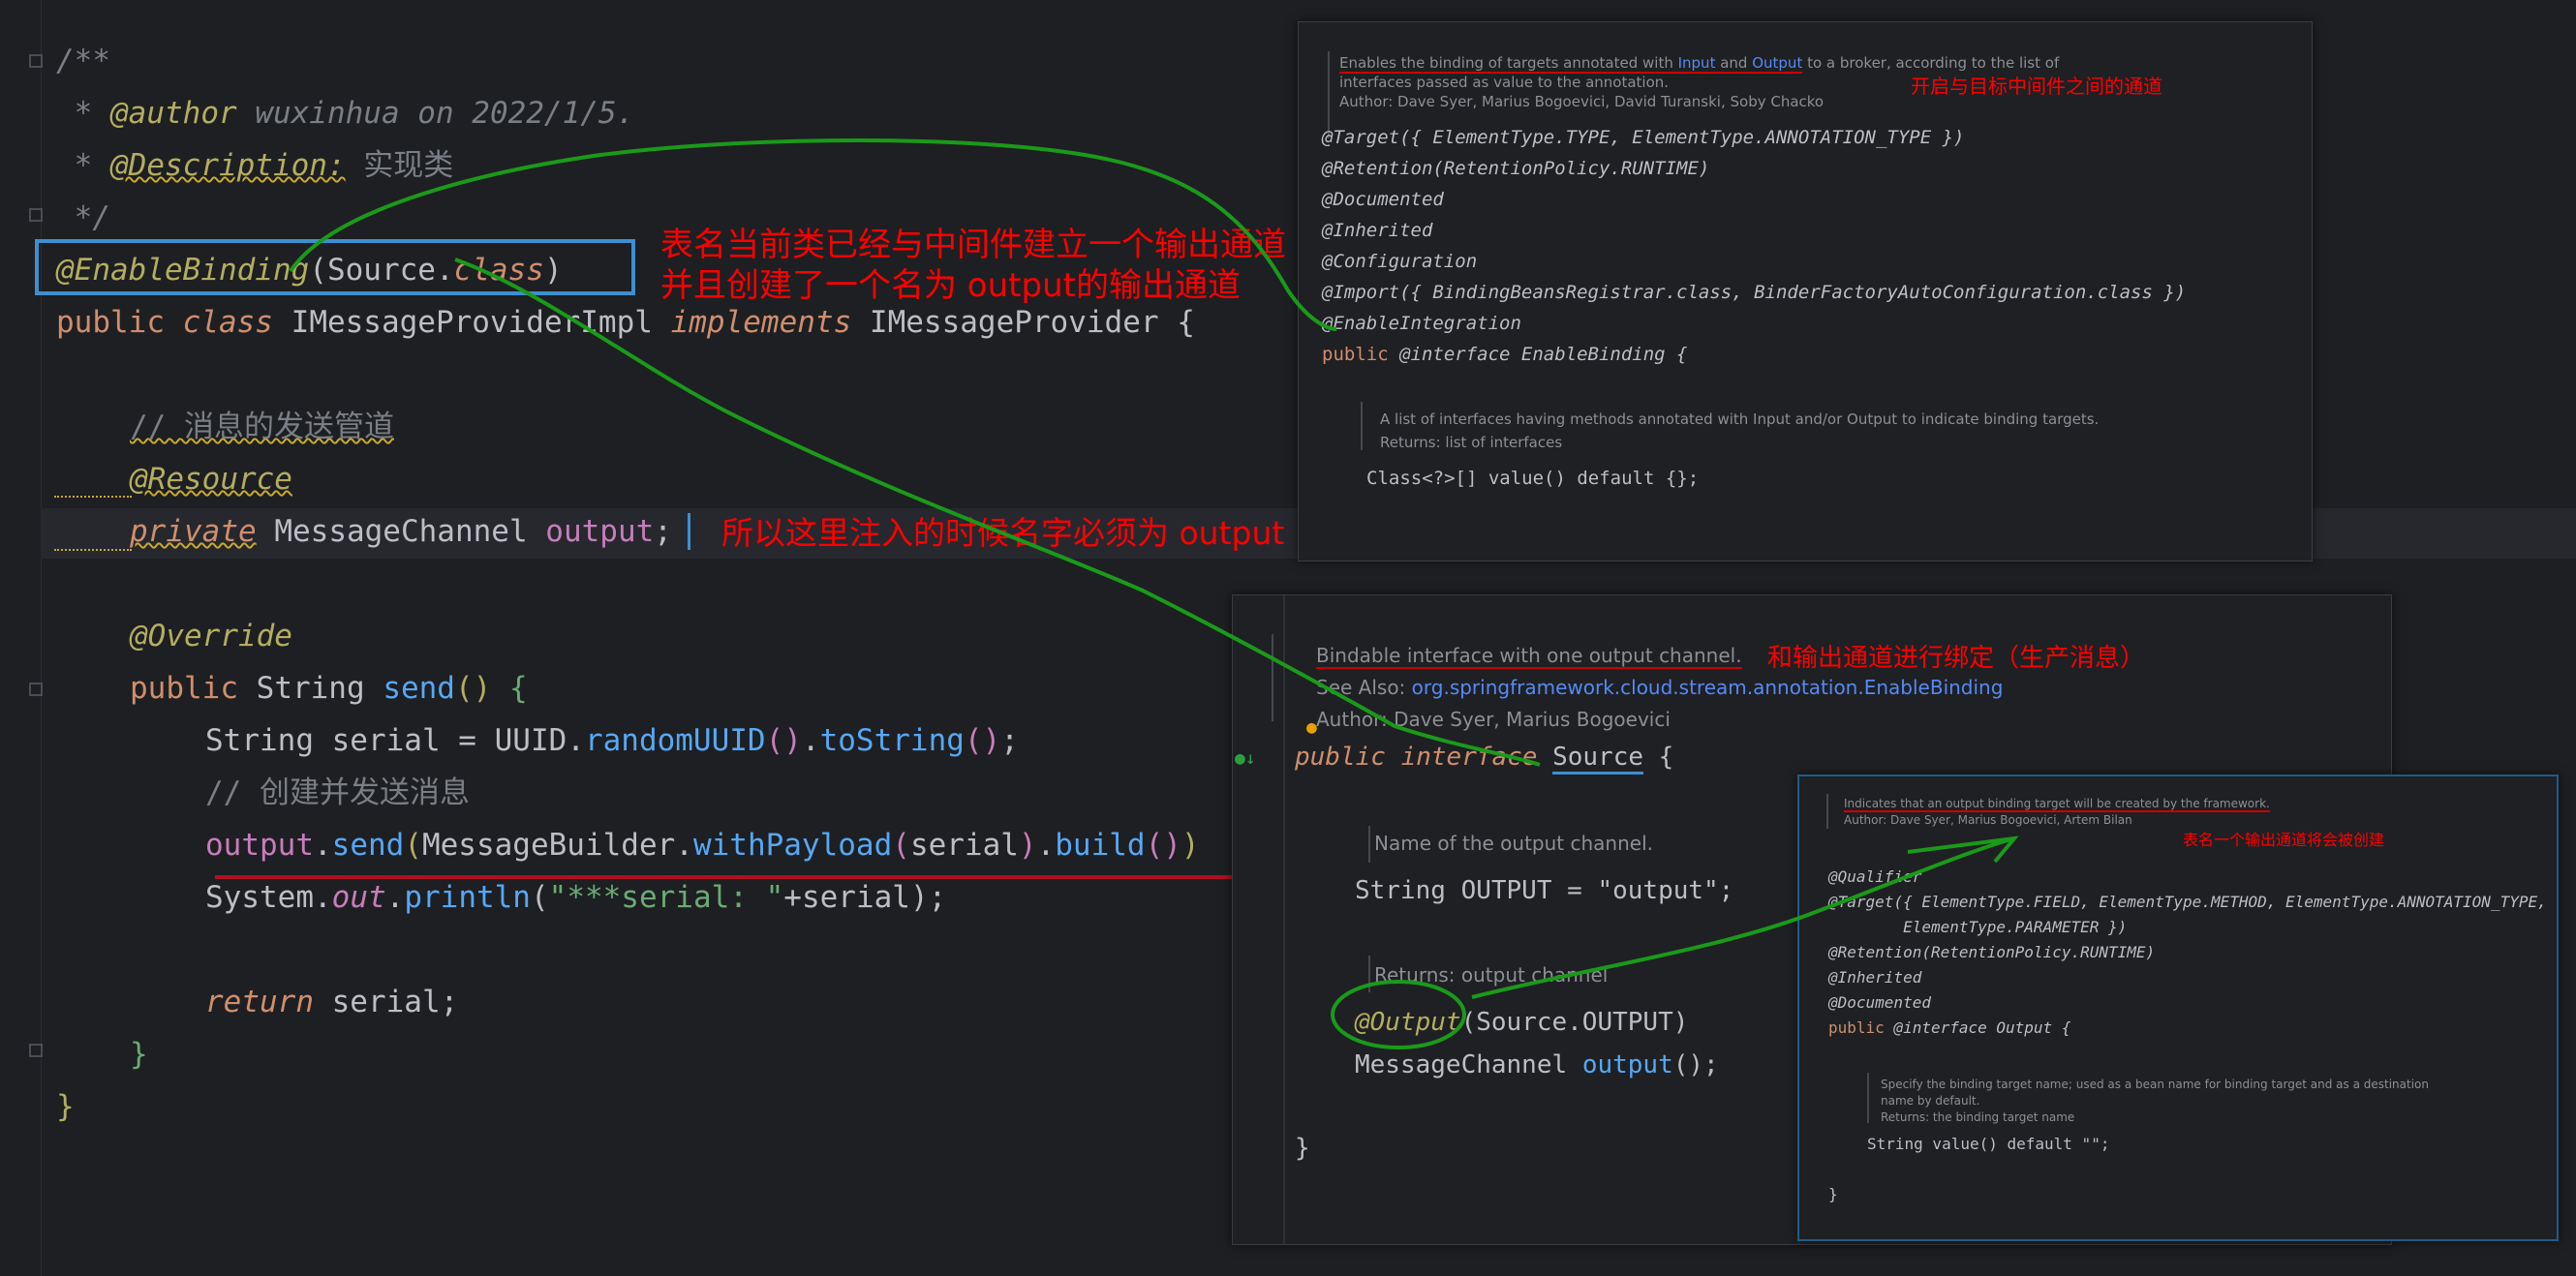 This screenshot has height=1276, width=2576. I want to click on circle-output-annotation, so click(1398, 1014).